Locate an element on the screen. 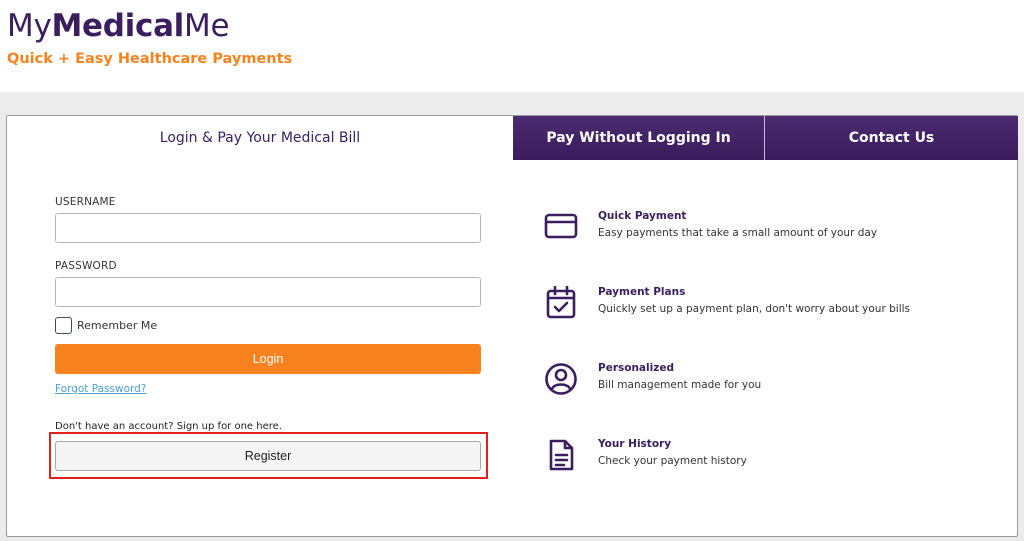  logo-part-medical: Medical is located at coordinates (118, 26).